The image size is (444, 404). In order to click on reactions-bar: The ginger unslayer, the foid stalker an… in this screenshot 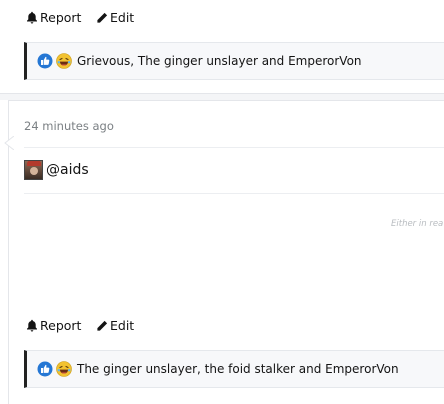, I will do `click(234, 369)`.